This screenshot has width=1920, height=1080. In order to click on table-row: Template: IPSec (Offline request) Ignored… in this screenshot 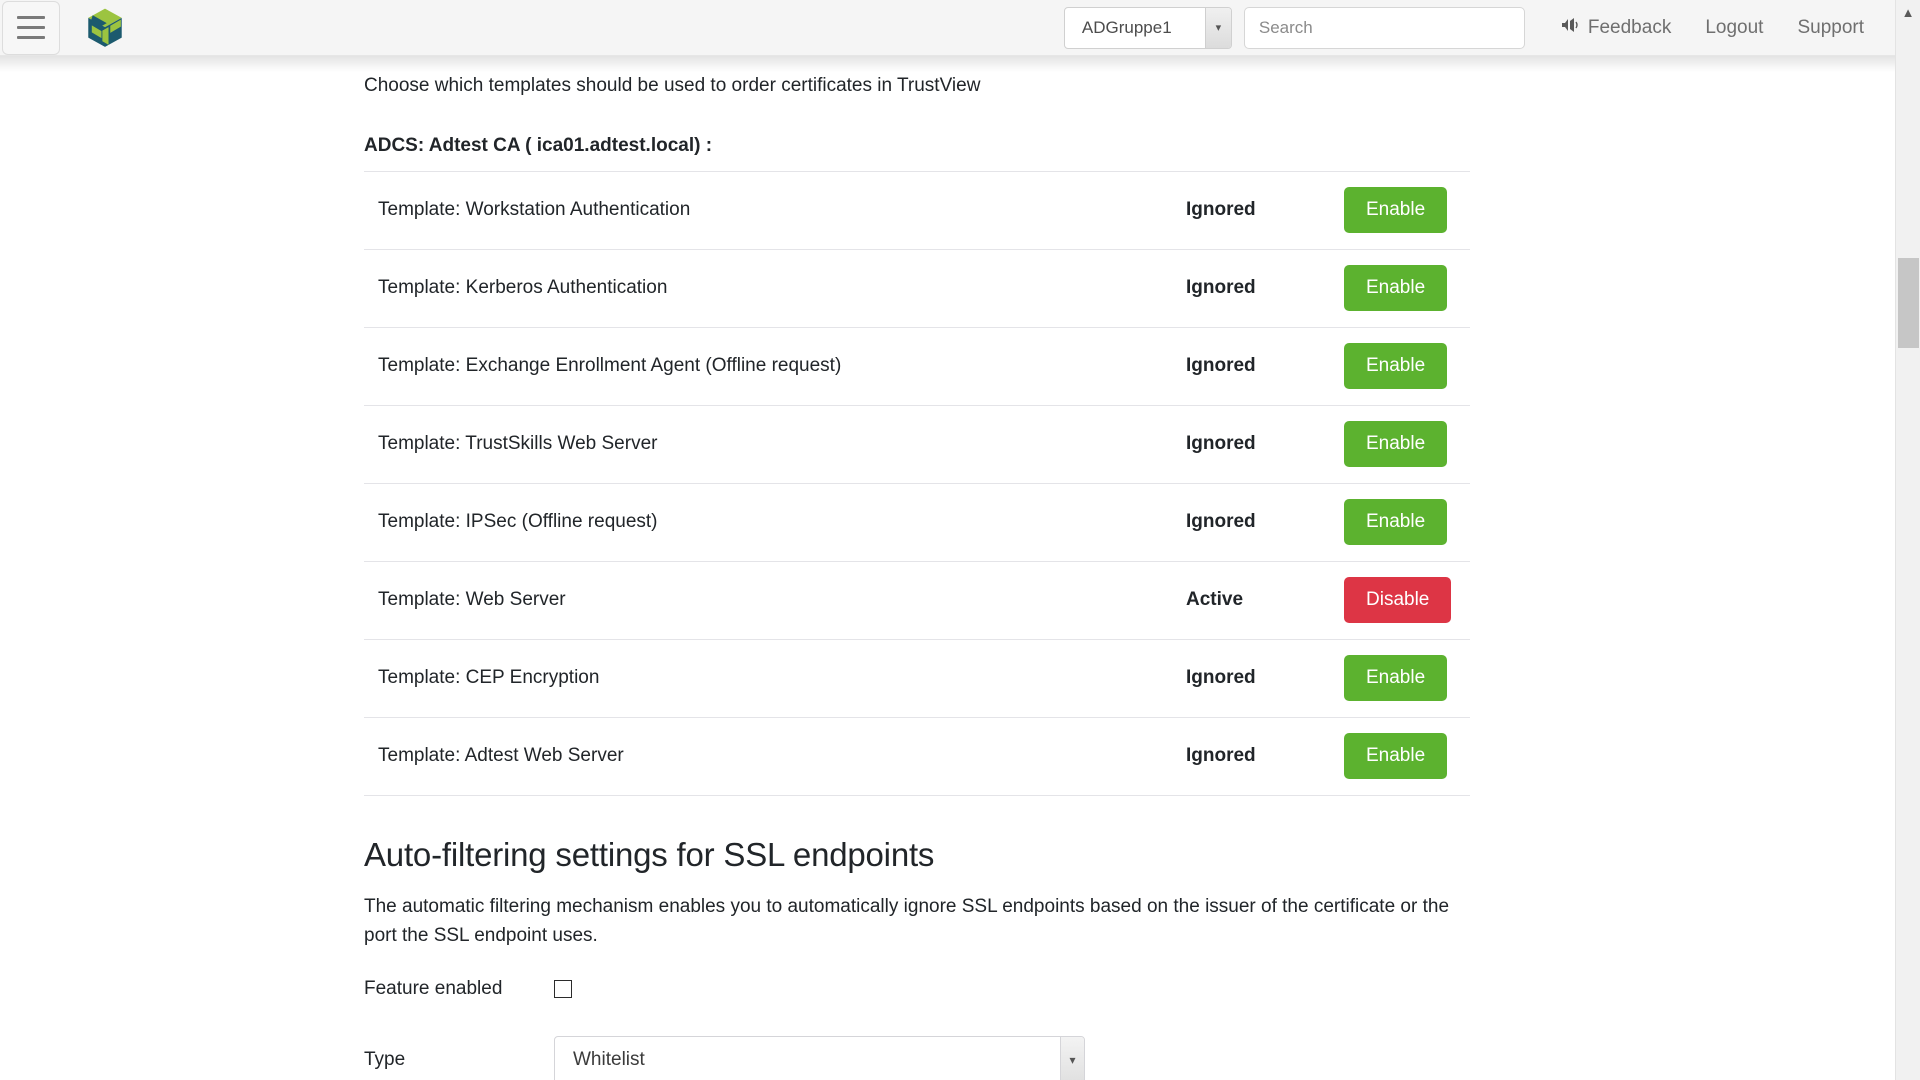, I will do `click(917, 523)`.